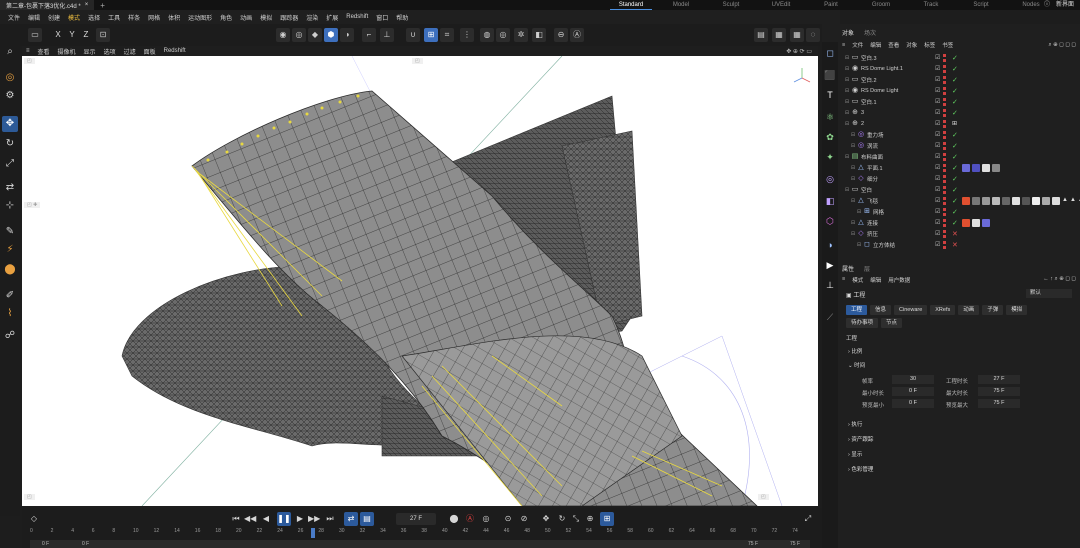 This screenshot has width=1080, height=548. I want to click on model-mode-icon: ⬢, so click(331, 35).